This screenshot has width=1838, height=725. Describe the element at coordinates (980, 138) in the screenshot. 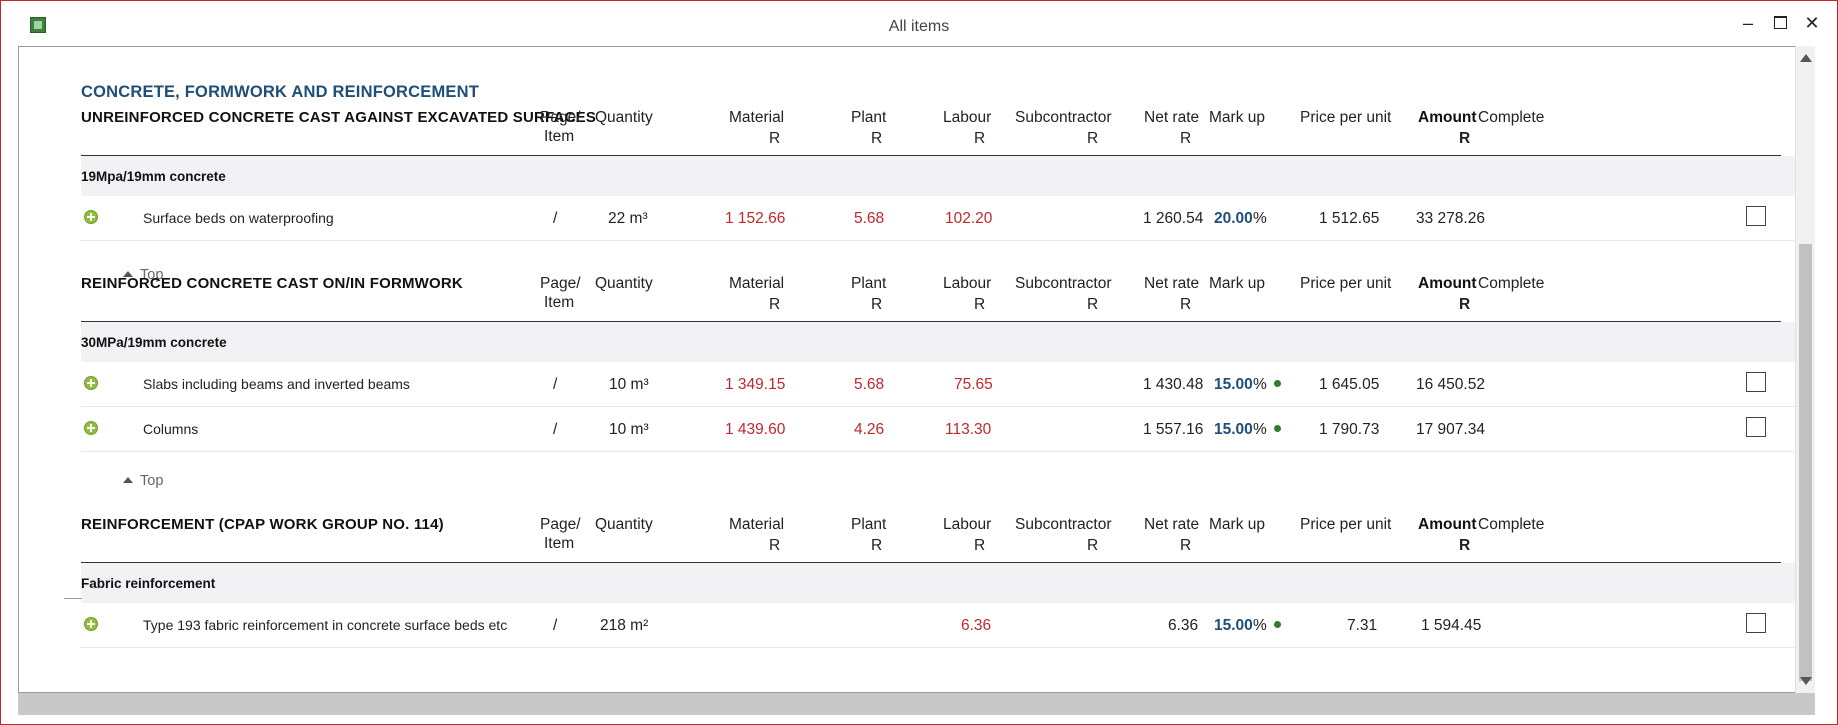

I see `labour-unit: R` at that location.